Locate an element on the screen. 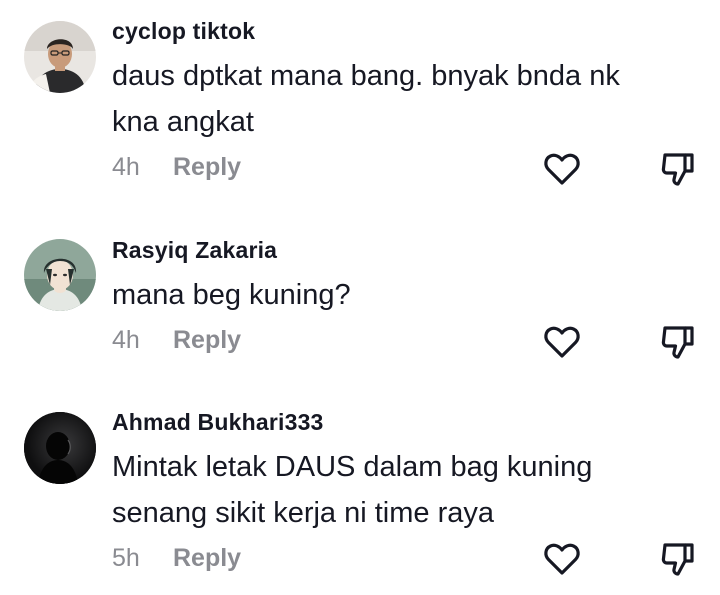 This screenshot has height=595, width=720. comment-meta: 5h Reply is located at coordinates (176, 558).